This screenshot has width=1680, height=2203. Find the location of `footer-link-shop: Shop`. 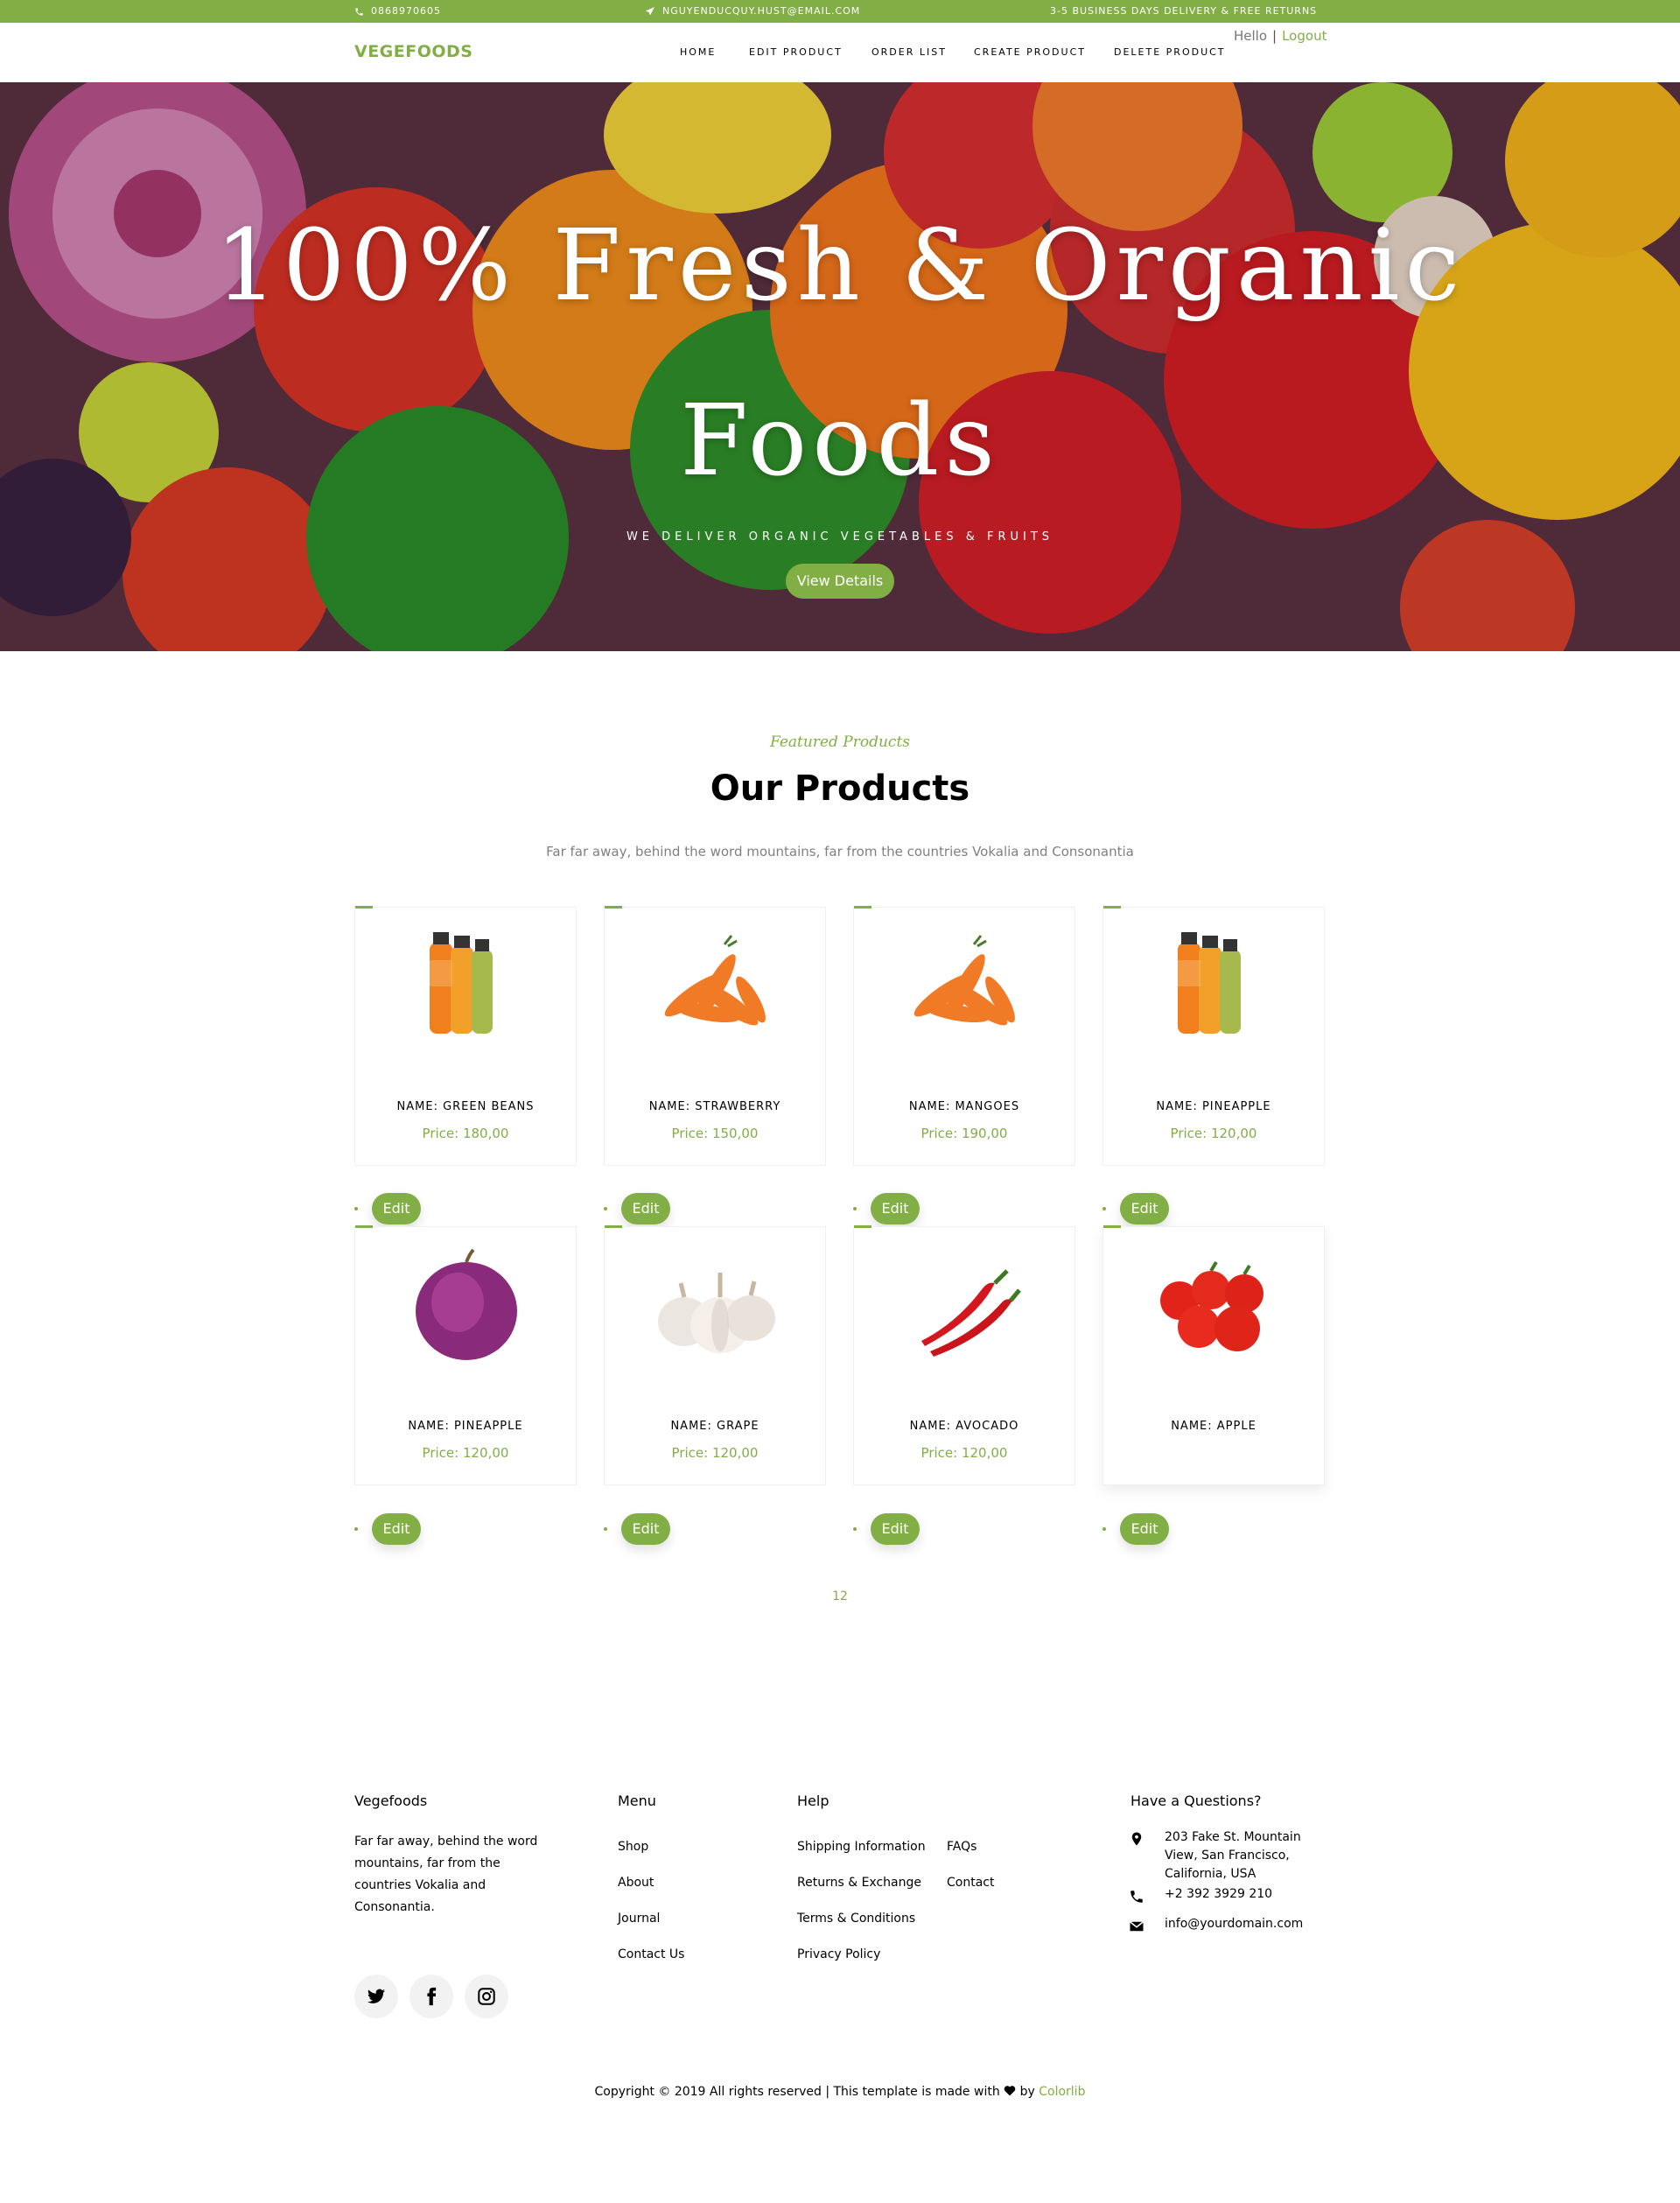

footer-link-shop: Shop is located at coordinates (633, 1847).